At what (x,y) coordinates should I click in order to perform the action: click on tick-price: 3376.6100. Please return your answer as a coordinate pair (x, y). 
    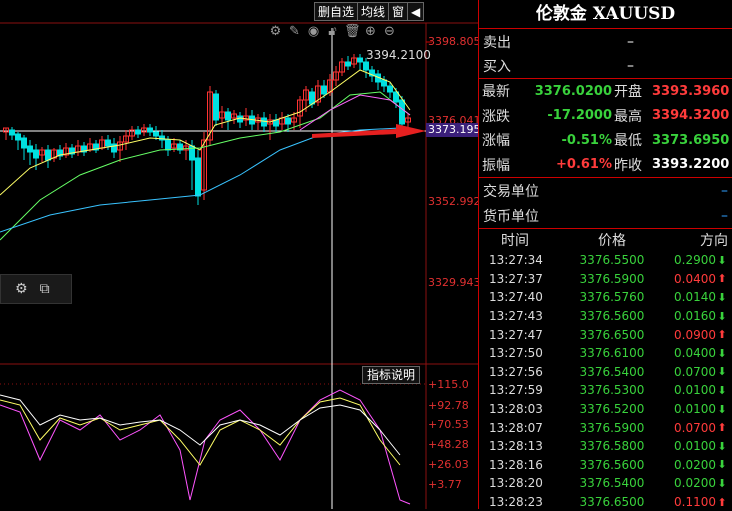
    Looking at the image, I should click on (612, 353).